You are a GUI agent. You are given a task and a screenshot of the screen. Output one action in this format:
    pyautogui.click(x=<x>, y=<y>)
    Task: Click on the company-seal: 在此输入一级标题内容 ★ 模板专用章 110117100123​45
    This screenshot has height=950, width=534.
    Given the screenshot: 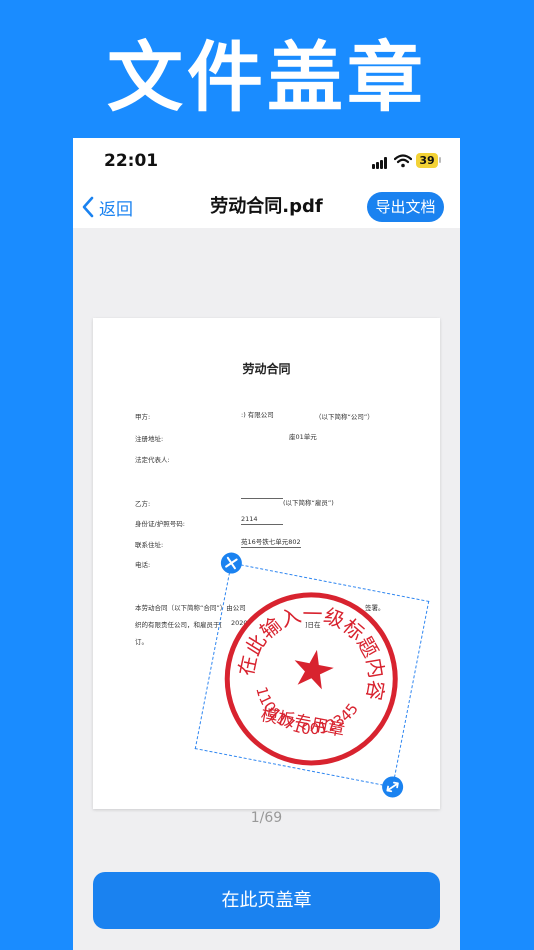 What is the action you would take?
    pyautogui.click(x=313, y=677)
    